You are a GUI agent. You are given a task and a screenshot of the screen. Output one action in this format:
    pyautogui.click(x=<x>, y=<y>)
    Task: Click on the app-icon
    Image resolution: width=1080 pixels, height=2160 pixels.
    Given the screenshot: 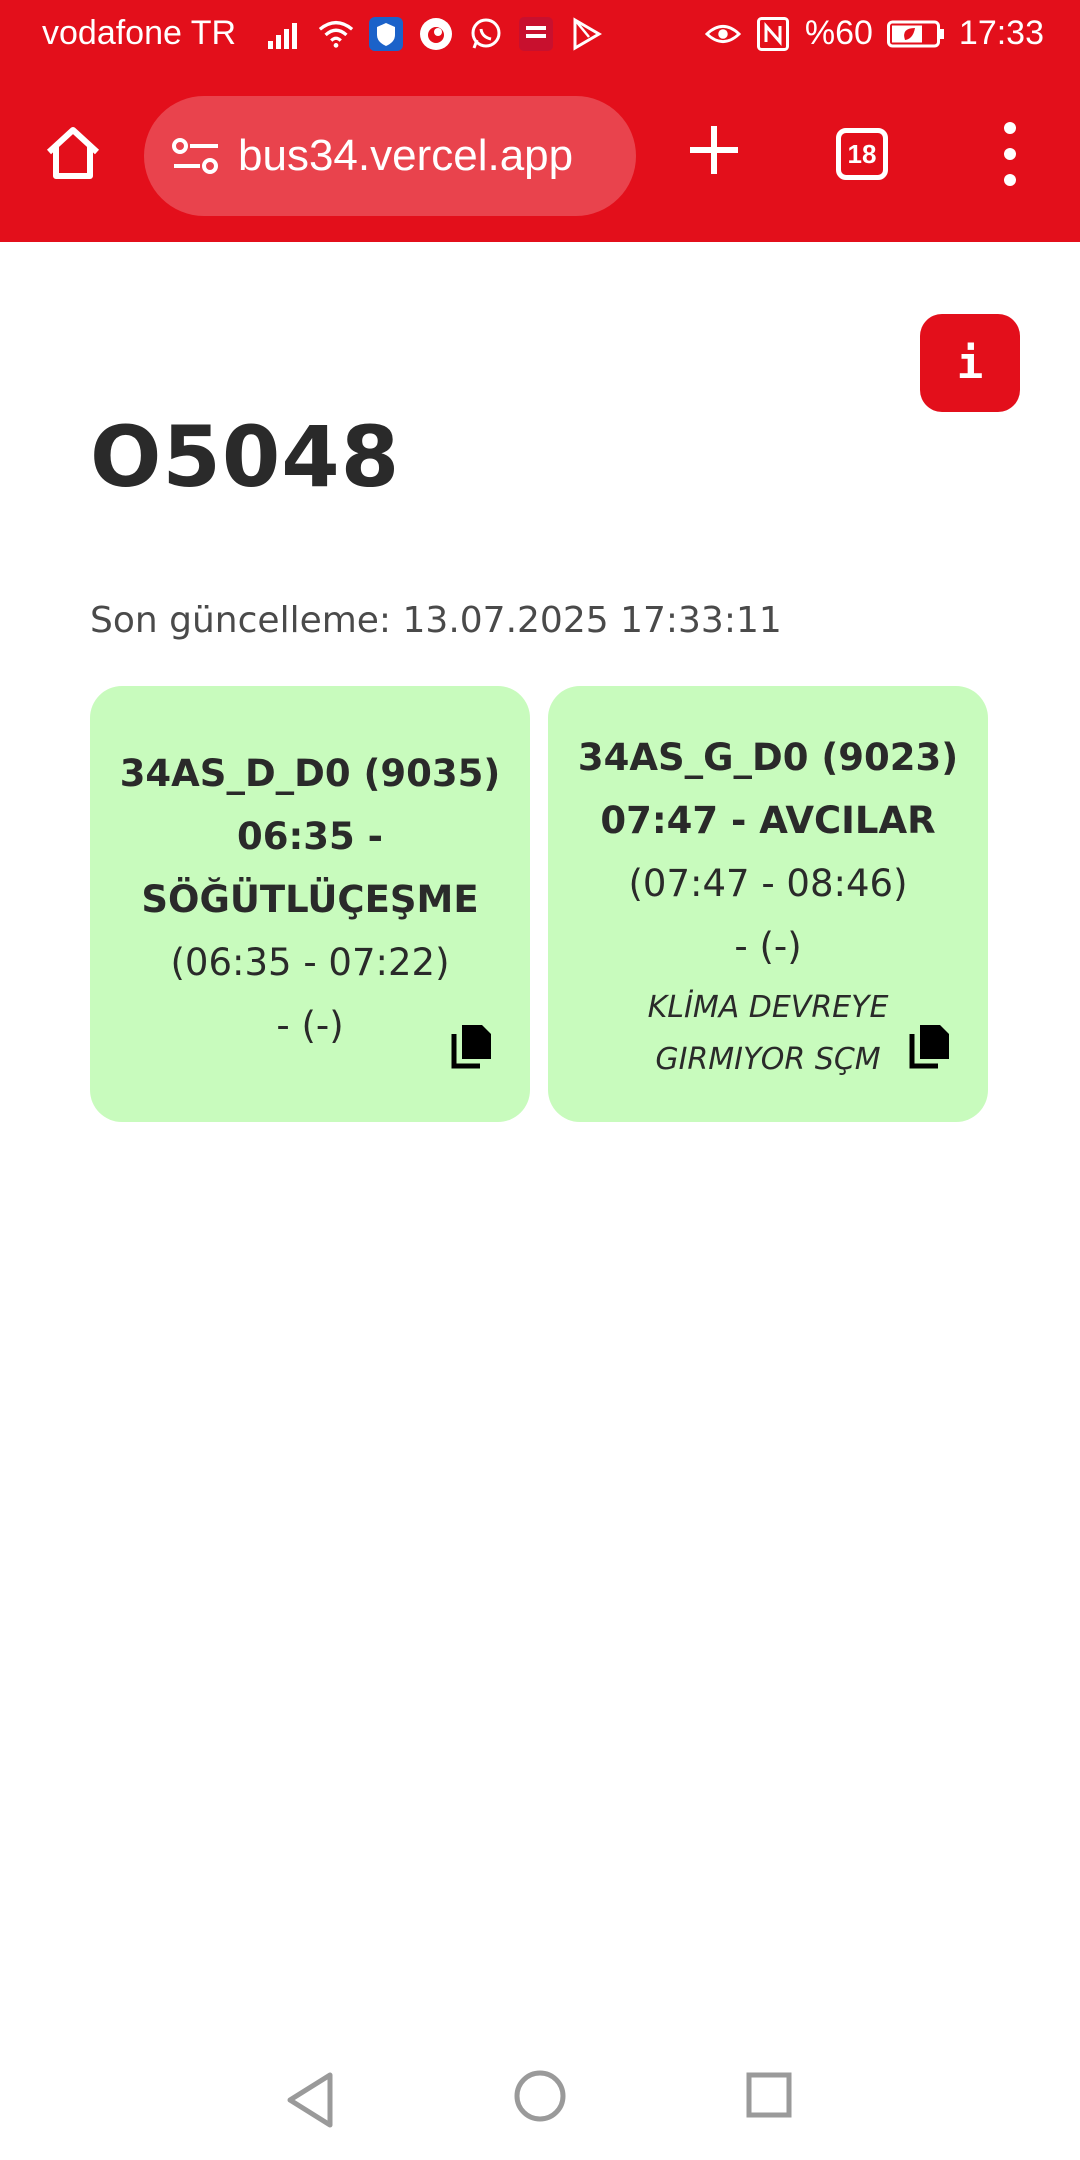 What is the action you would take?
    pyautogui.click(x=536, y=34)
    